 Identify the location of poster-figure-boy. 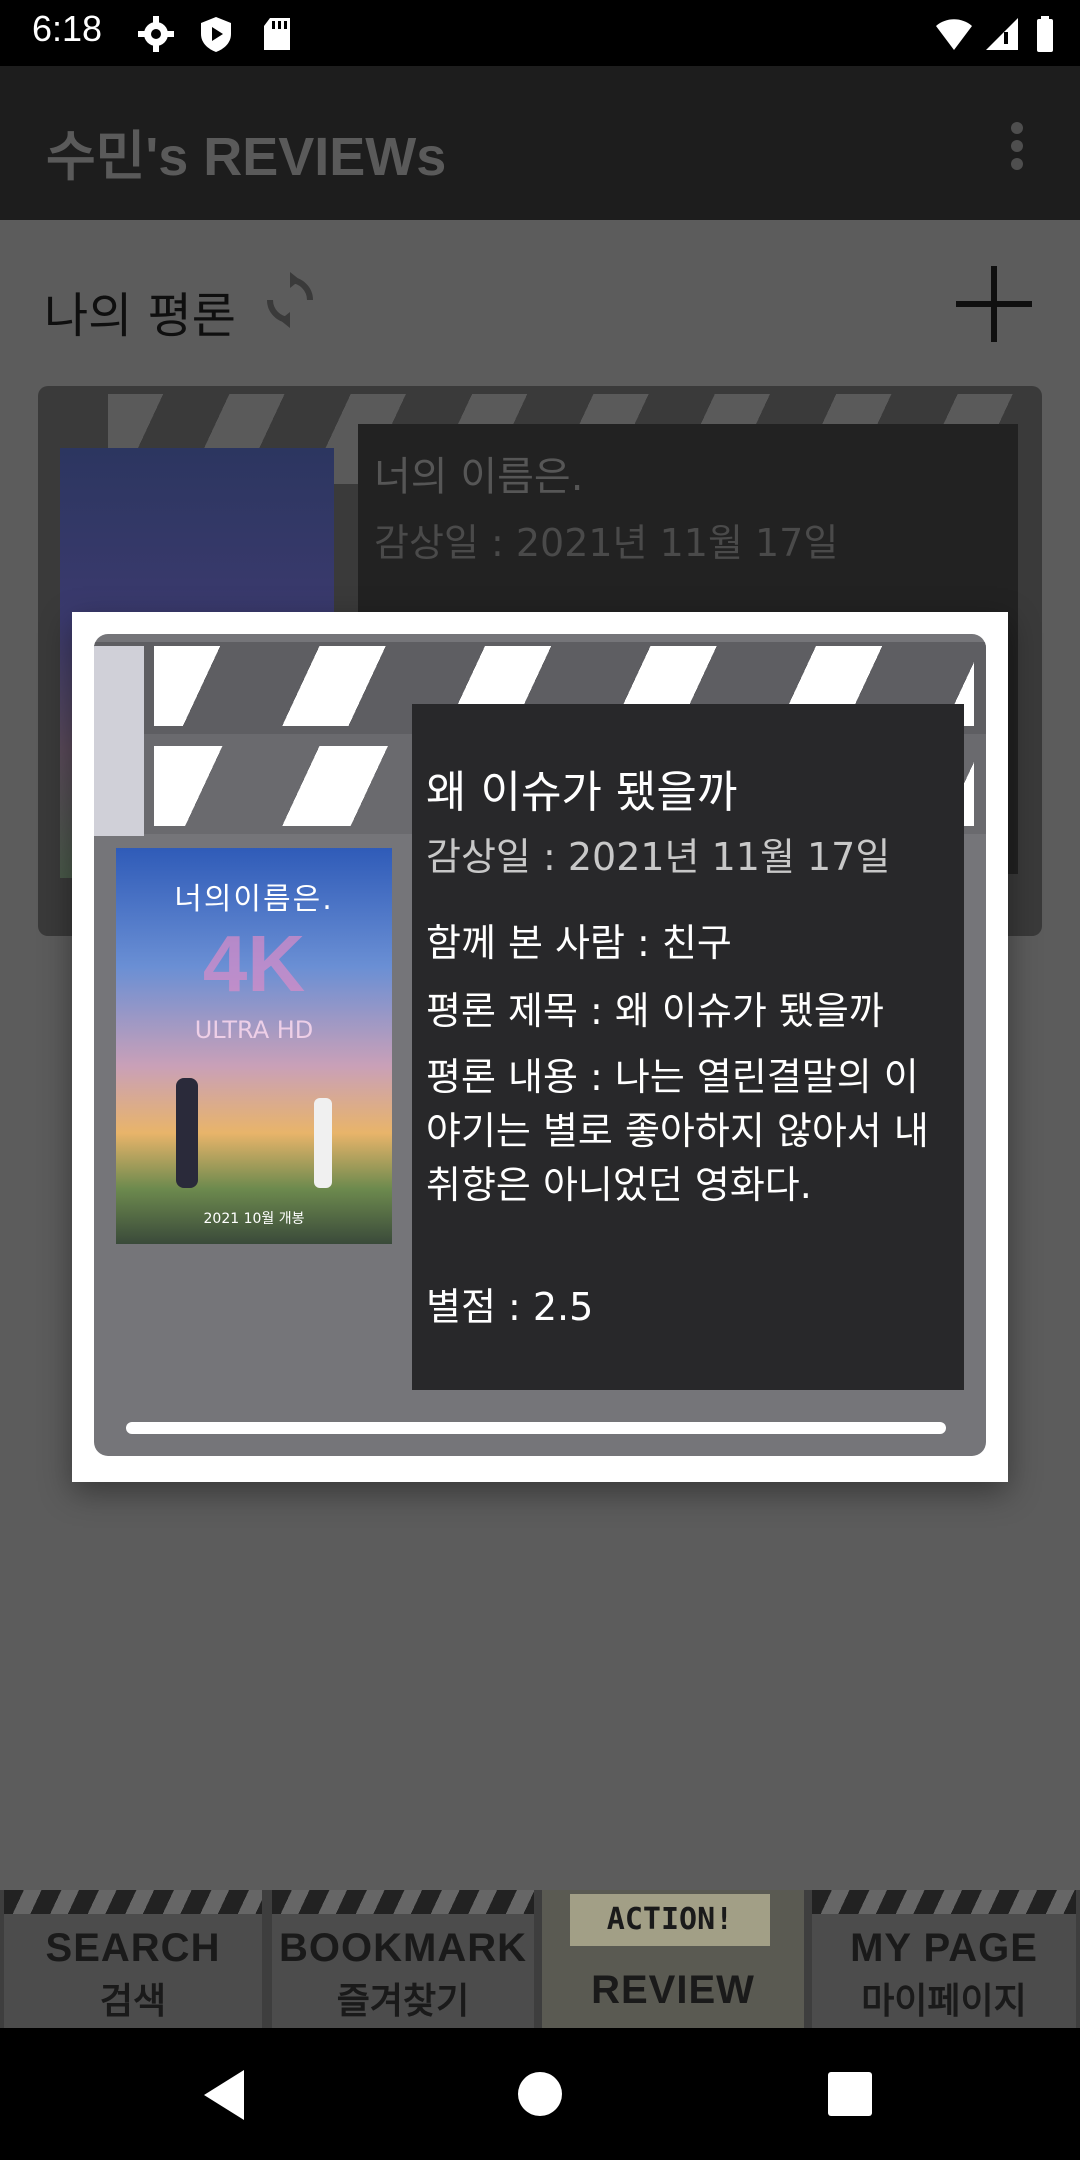
(187, 1133).